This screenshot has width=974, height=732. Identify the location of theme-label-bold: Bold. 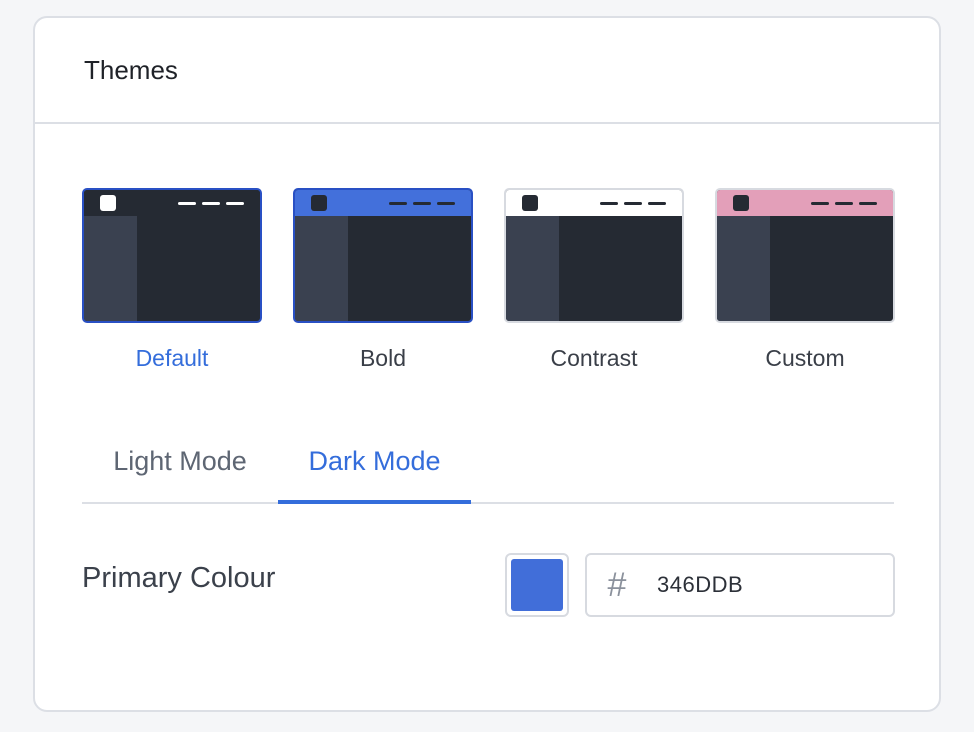
(383, 358).